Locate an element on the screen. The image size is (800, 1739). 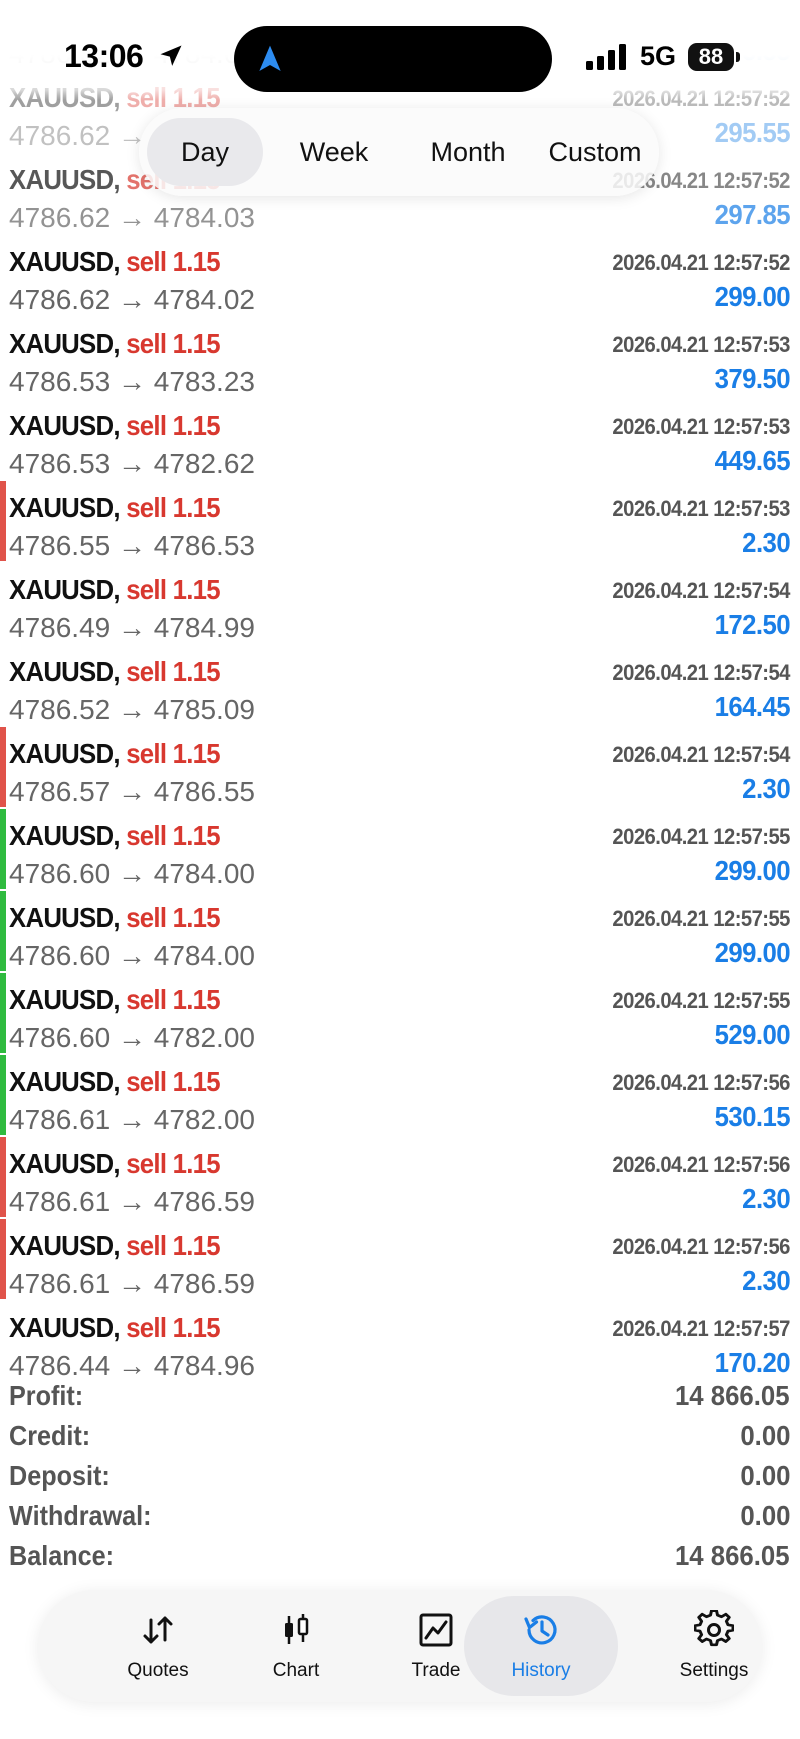
tab-bar: Quotes Chart Trade History Settings is located at coordinates (400, 1646).